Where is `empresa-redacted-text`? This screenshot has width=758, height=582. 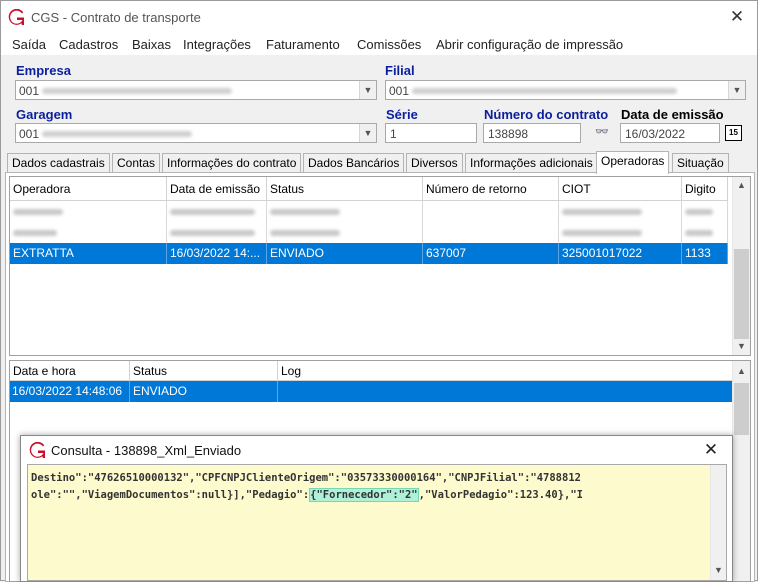 empresa-redacted-text is located at coordinates (137, 91).